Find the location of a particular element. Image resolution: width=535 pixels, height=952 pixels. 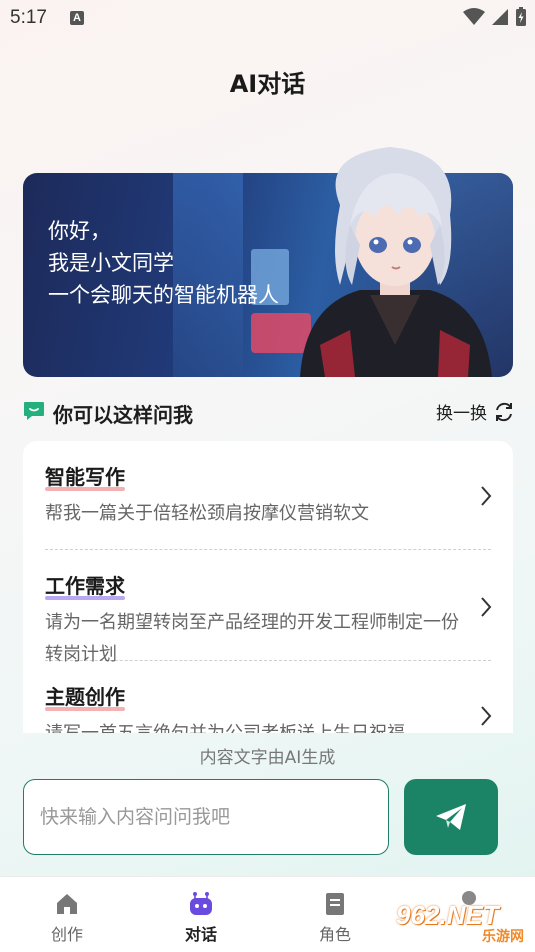

send-button is located at coordinates (451, 817).